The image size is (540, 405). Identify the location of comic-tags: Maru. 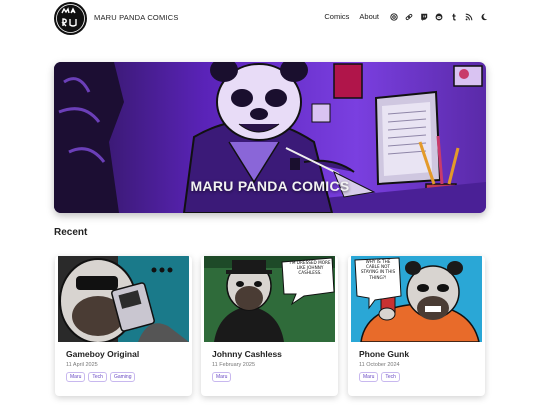
(222, 377).